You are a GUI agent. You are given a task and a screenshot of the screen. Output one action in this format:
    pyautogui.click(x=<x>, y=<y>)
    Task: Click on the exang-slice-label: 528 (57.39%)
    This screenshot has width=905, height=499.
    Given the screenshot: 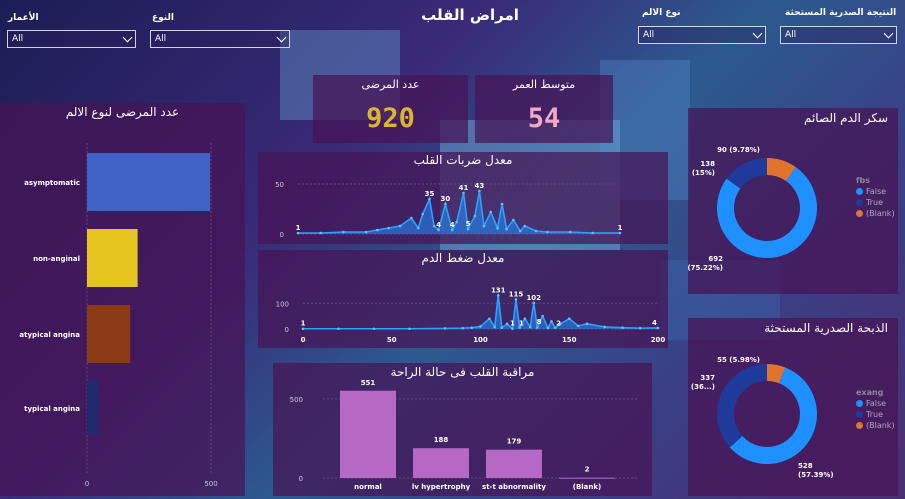 What is the action you would take?
    pyautogui.click(x=816, y=470)
    